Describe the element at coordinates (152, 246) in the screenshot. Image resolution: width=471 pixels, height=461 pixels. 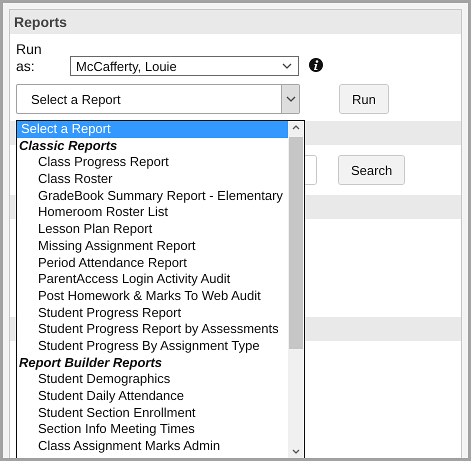
I see `report-option: Missing Assignment Report` at that location.